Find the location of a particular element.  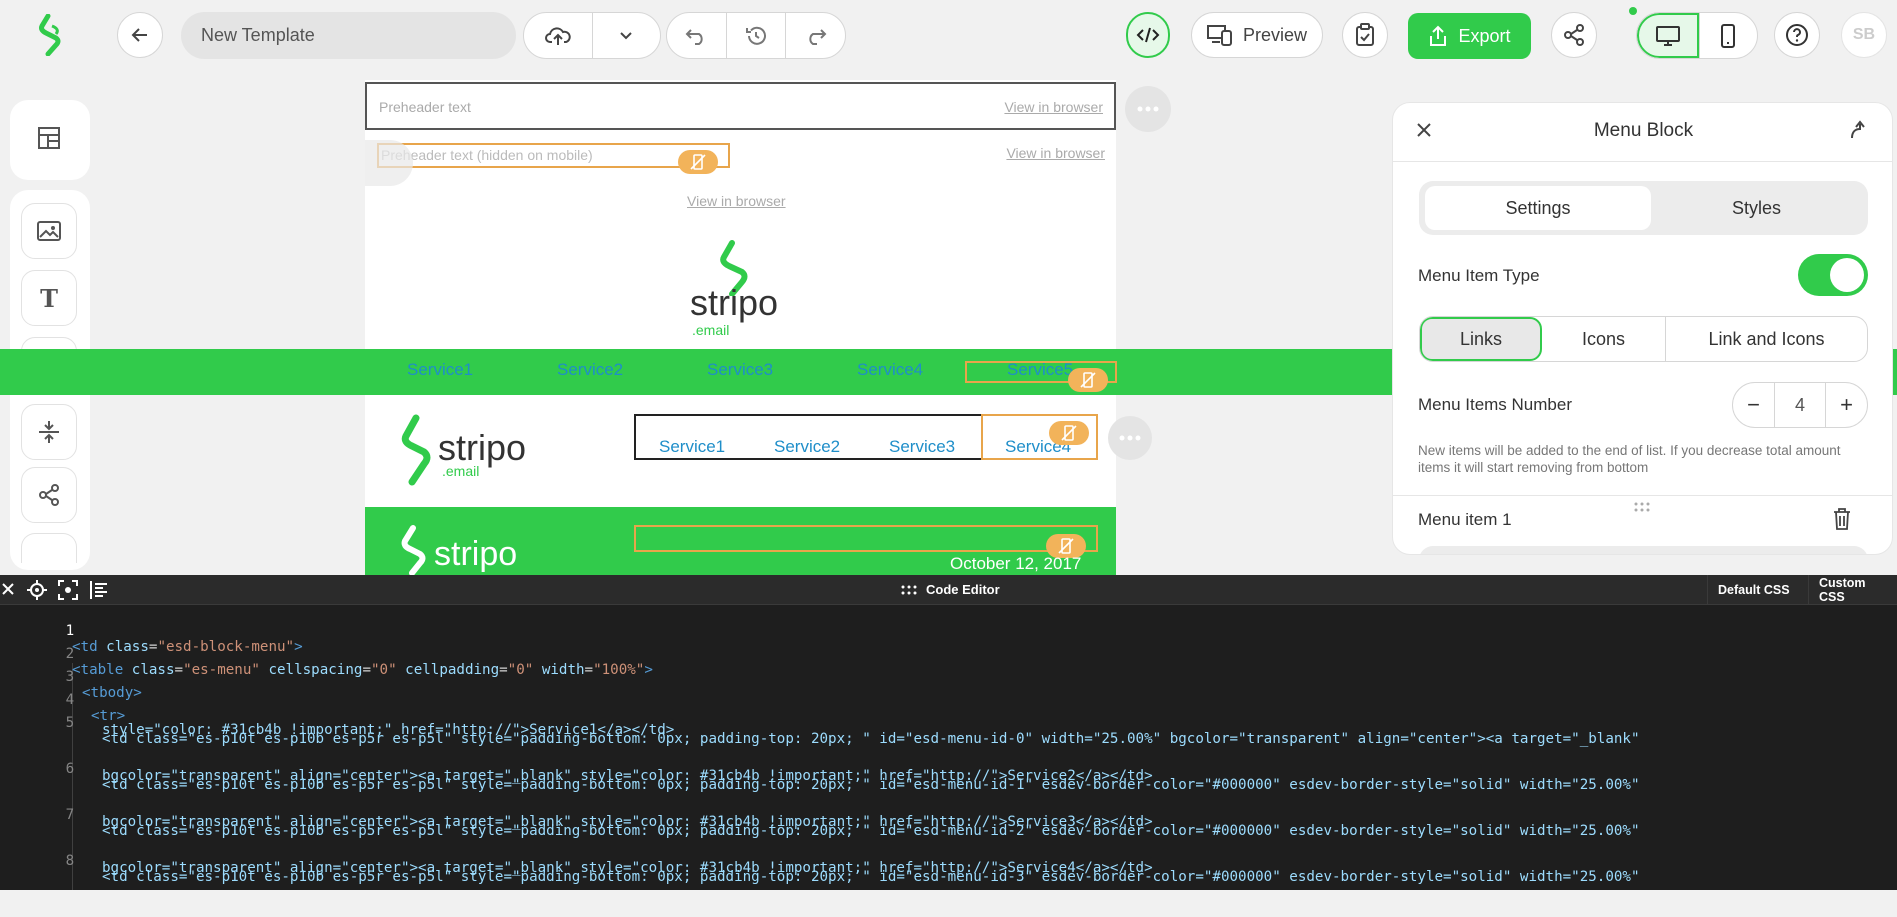

focus-icon is located at coordinates (68, 590).